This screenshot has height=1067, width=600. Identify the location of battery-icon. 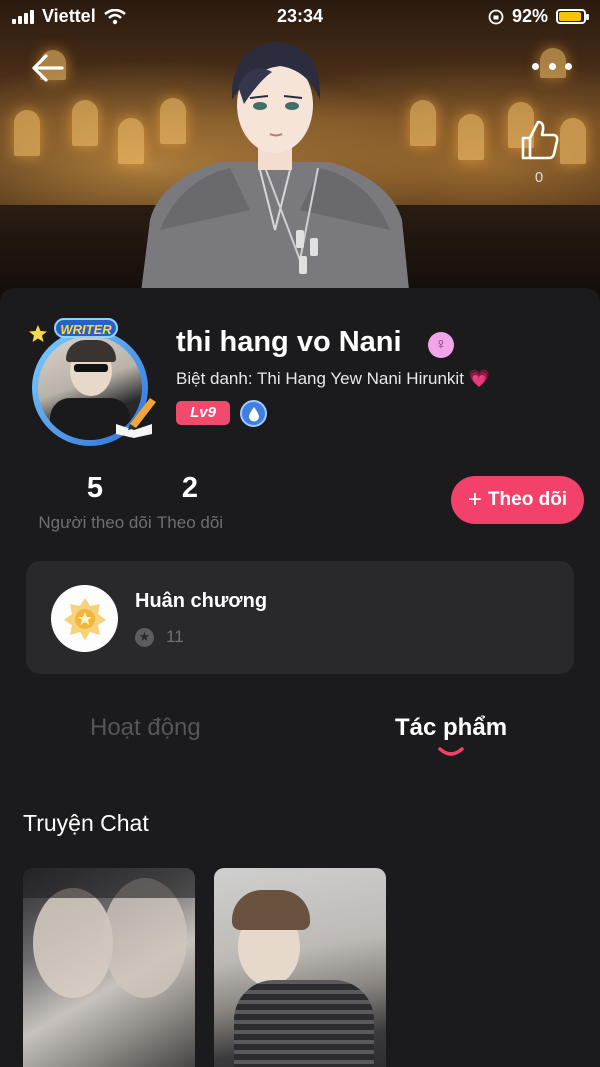
(572, 16).